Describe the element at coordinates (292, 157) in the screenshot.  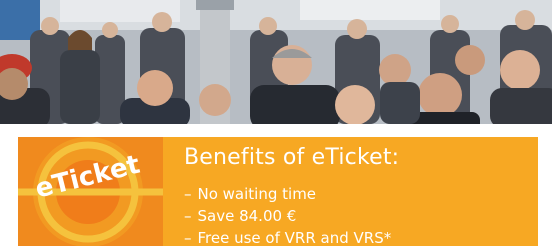
I see `benefits-title: Benefits of eTicket:` at that location.